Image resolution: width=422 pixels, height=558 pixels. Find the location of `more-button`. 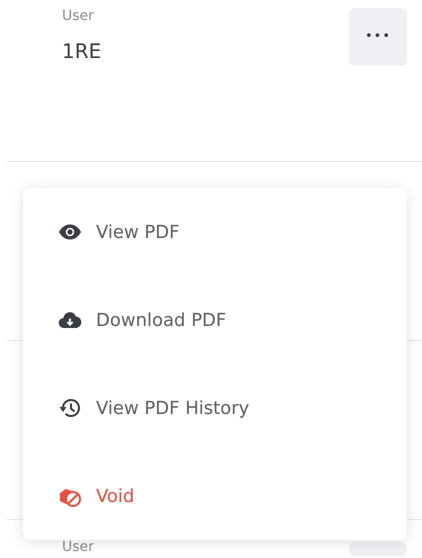

more-button is located at coordinates (378, 549).